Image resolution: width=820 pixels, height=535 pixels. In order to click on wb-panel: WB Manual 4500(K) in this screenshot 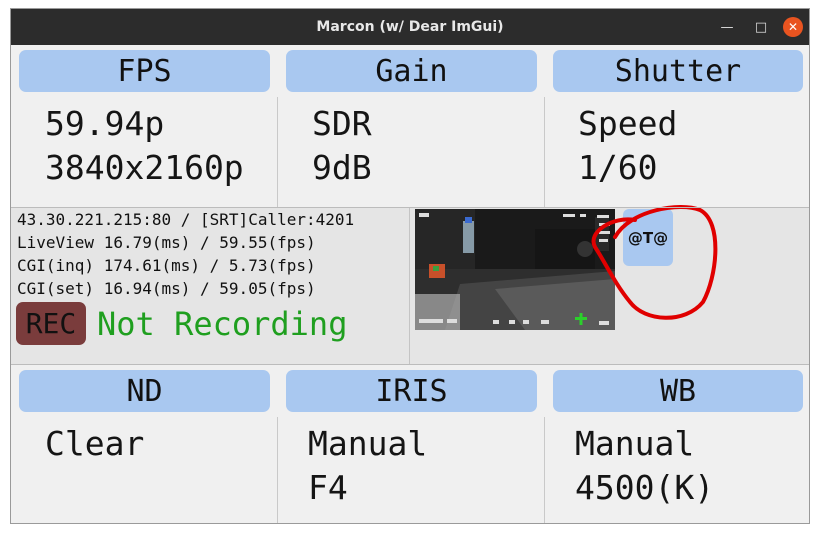, I will do `click(678, 446)`.